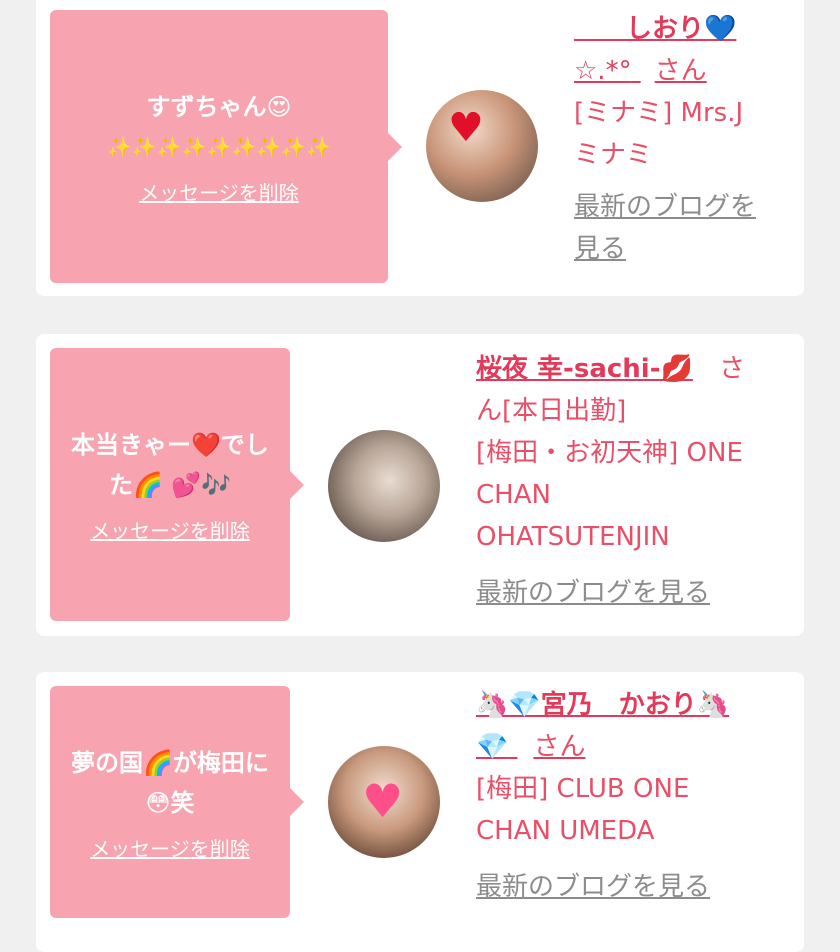  Describe the element at coordinates (170, 802) in the screenshot. I see `message-line: 😳笑` at that location.